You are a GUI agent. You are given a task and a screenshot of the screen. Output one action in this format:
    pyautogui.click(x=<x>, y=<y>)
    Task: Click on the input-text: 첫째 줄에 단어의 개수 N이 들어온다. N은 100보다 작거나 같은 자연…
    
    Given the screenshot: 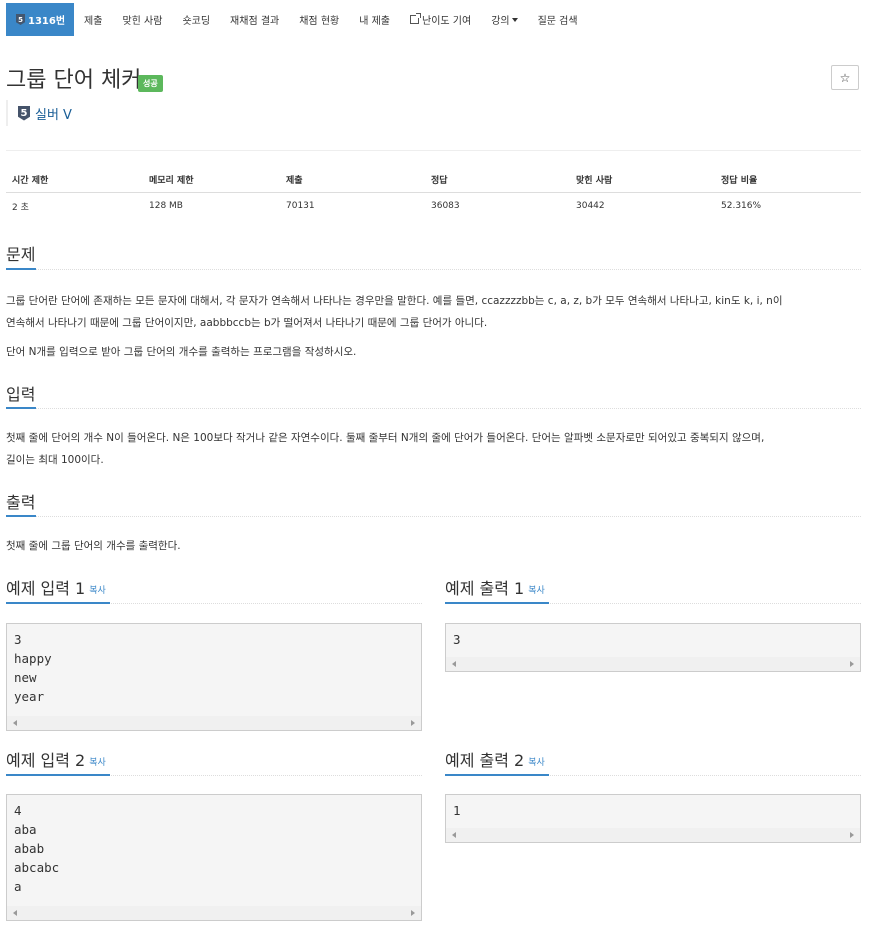 What is the action you would take?
    pyautogui.click(x=436, y=449)
    